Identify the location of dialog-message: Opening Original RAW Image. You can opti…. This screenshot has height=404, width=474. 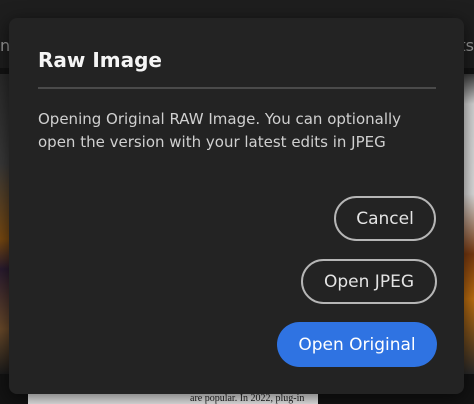
(220, 130).